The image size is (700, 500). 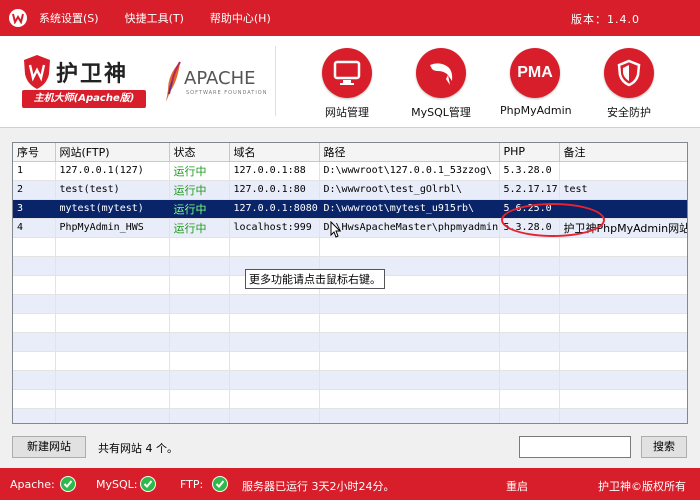 What do you see at coordinates (623, 171) in the screenshot?
I see `cell-note` at bounding box center [623, 171].